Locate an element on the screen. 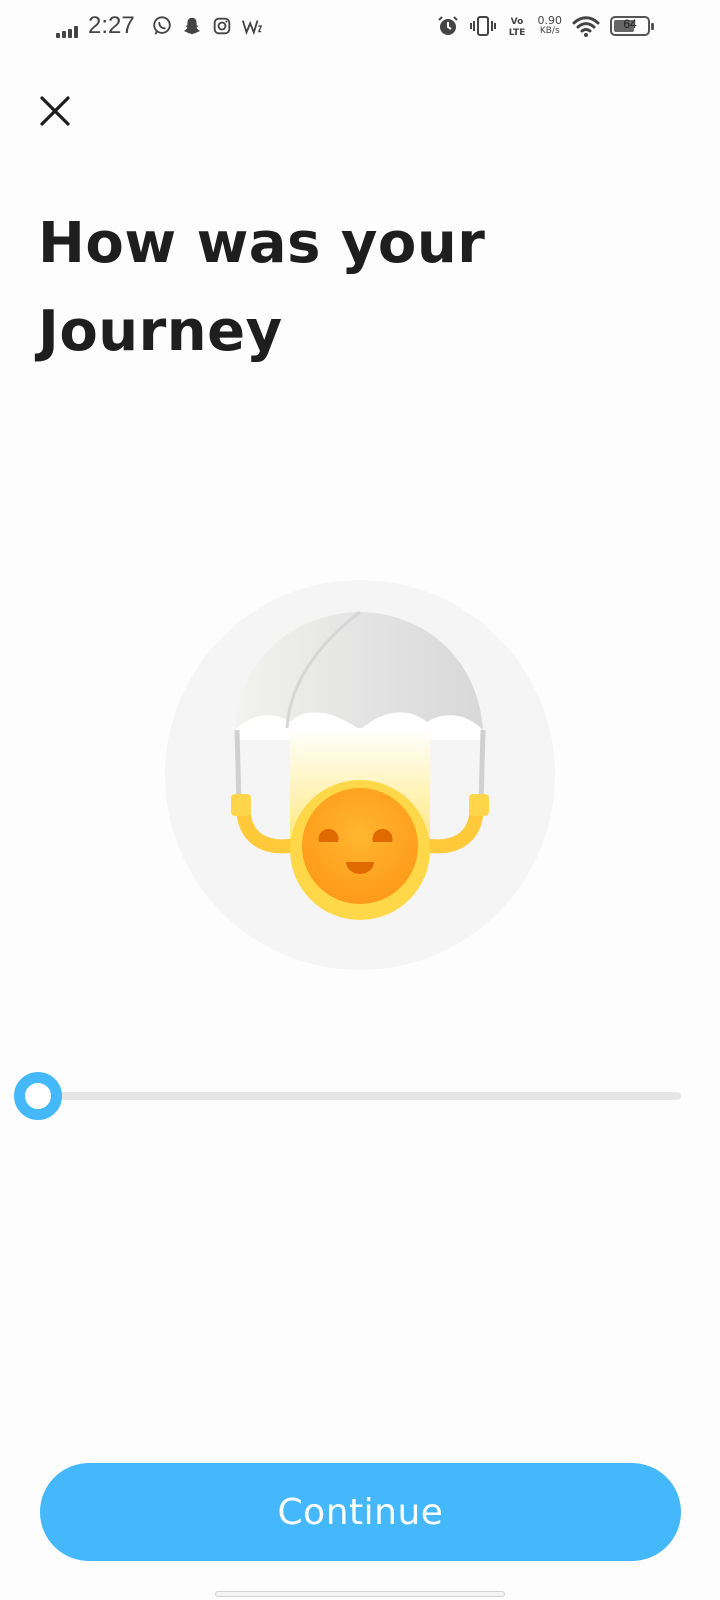 The height and width of the screenshot is (1600, 720). network-speed: 0.90 KB/s is located at coordinates (550, 25).